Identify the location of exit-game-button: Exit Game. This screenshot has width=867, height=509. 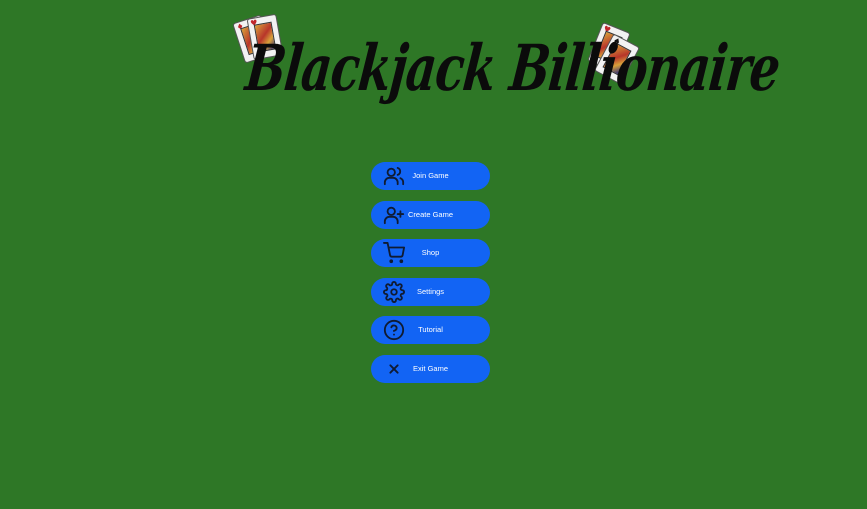
(430, 368).